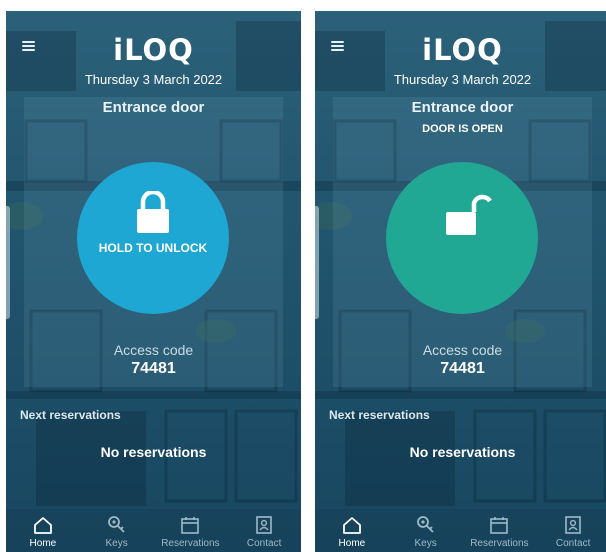  What do you see at coordinates (462, 238) in the screenshot?
I see `unlock-button` at bounding box center [462, 238].